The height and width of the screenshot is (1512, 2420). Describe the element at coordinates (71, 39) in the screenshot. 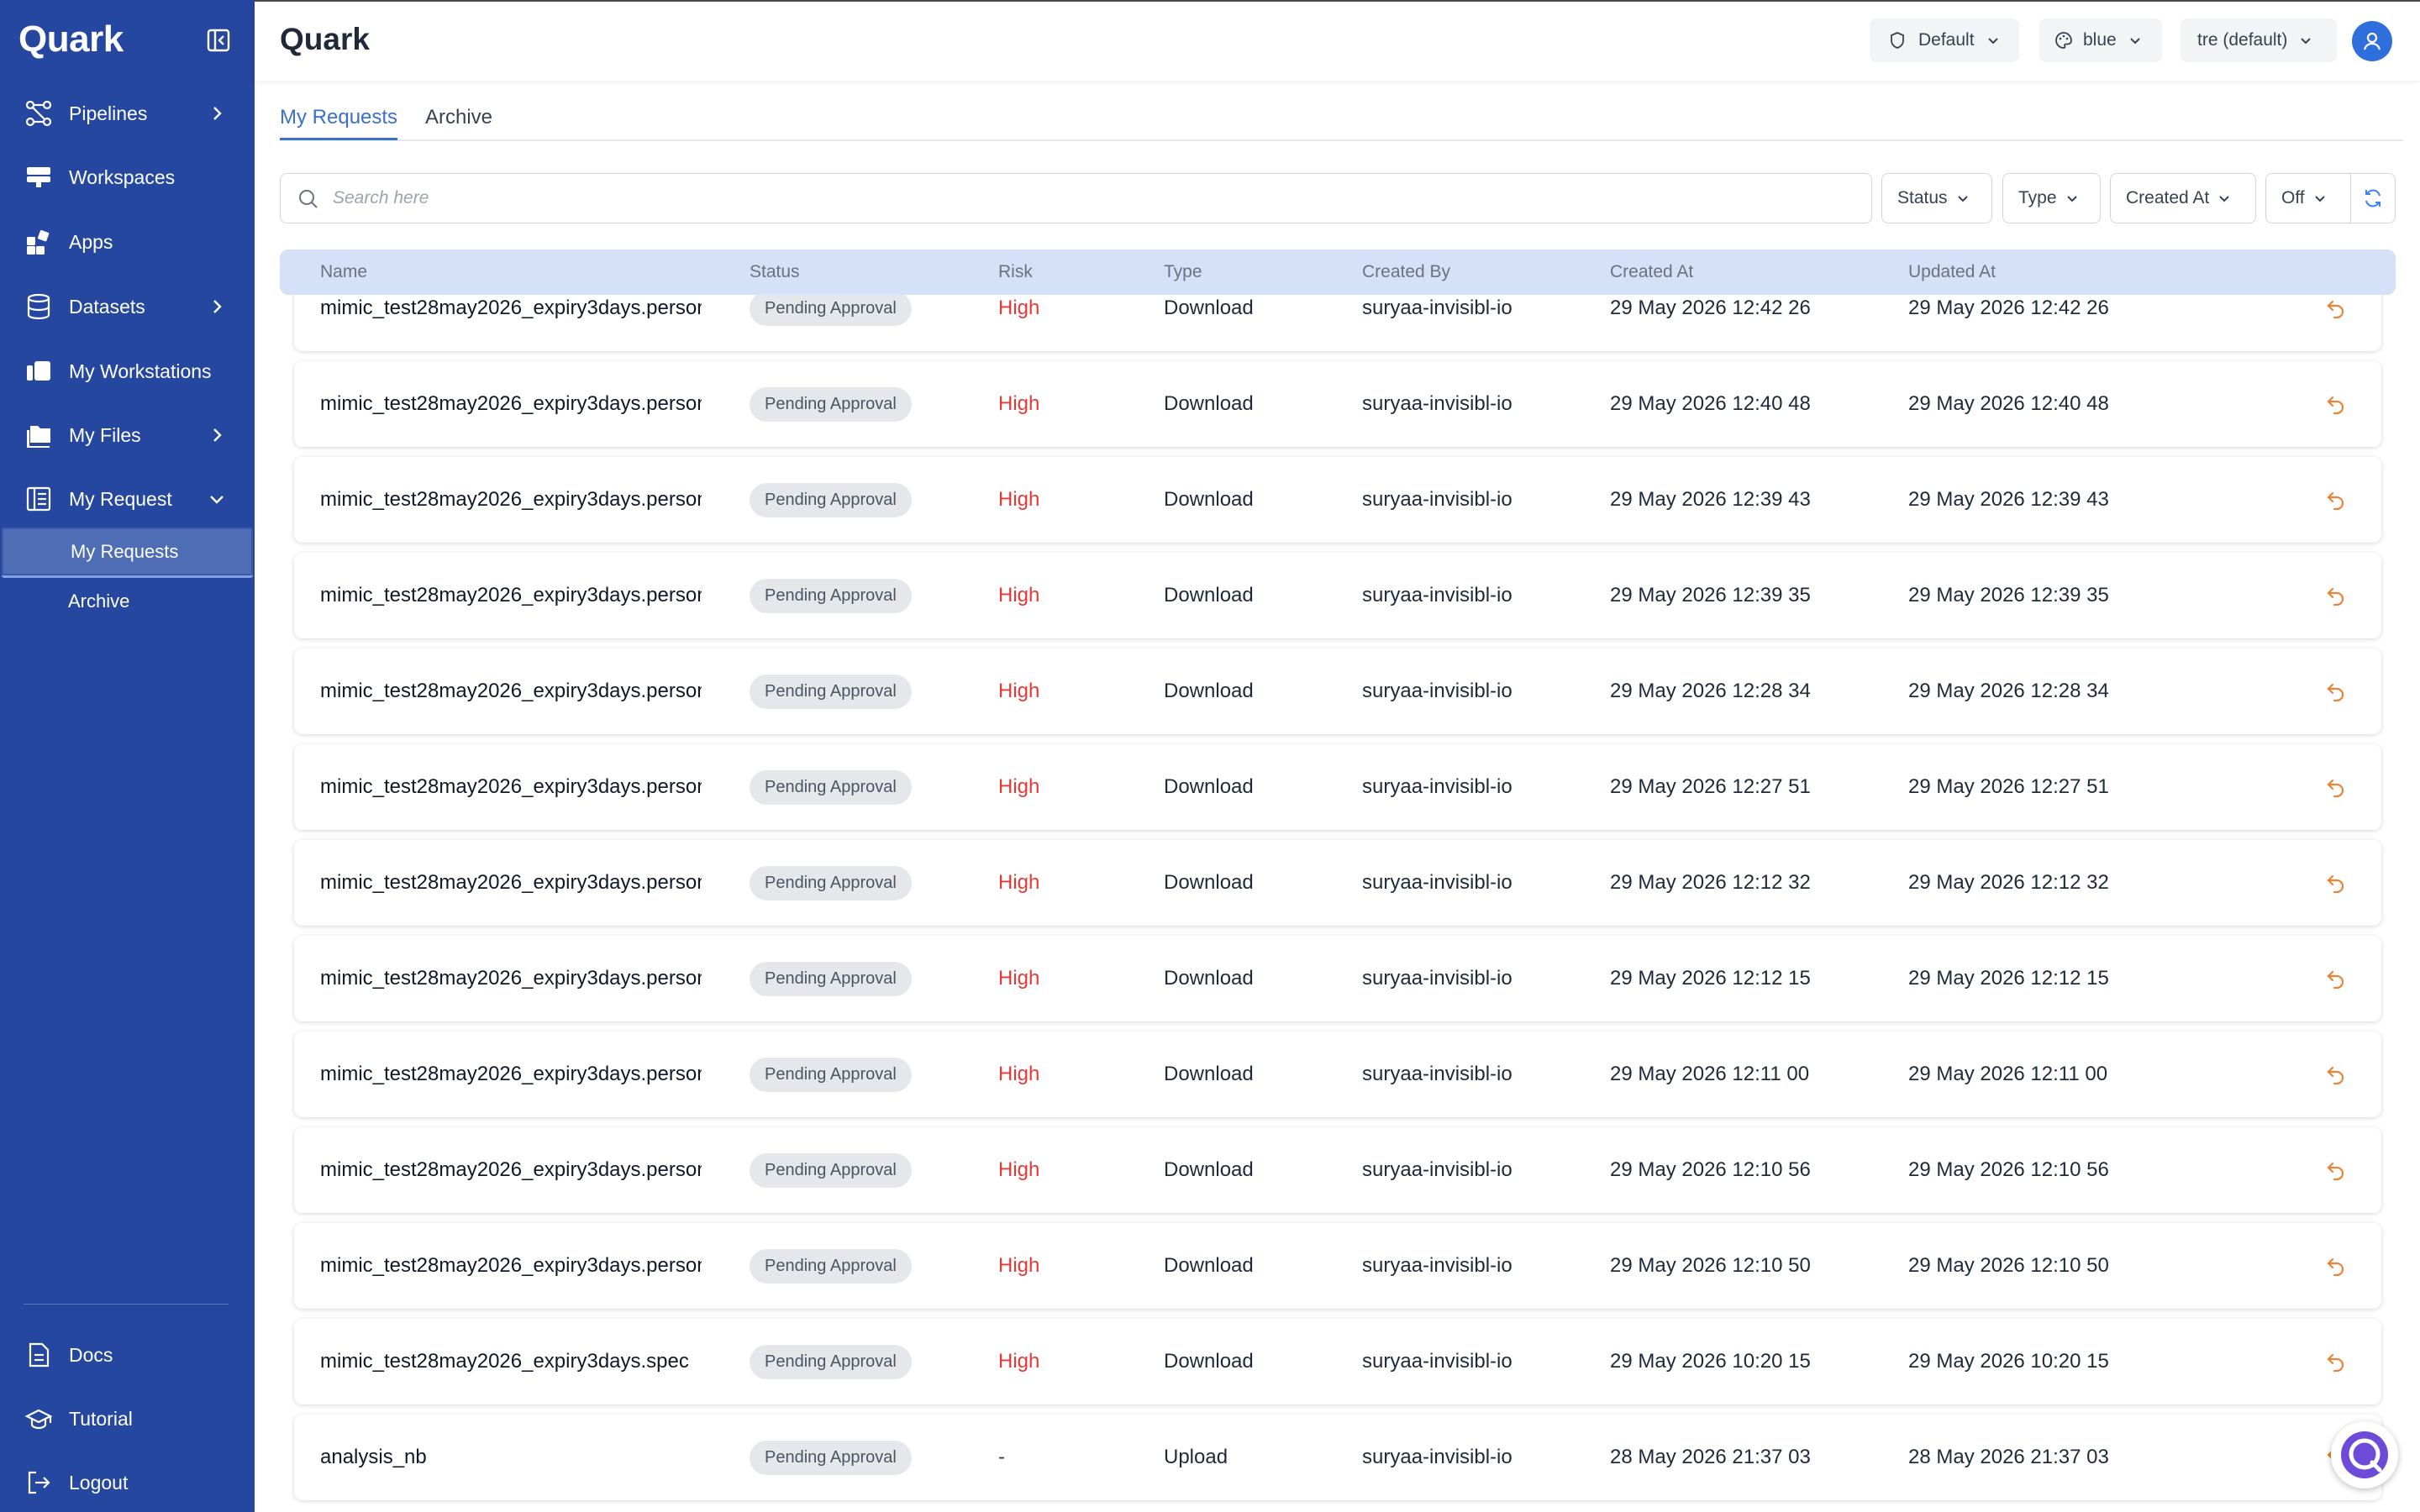

I see `brand-logo: Quark` at that location.